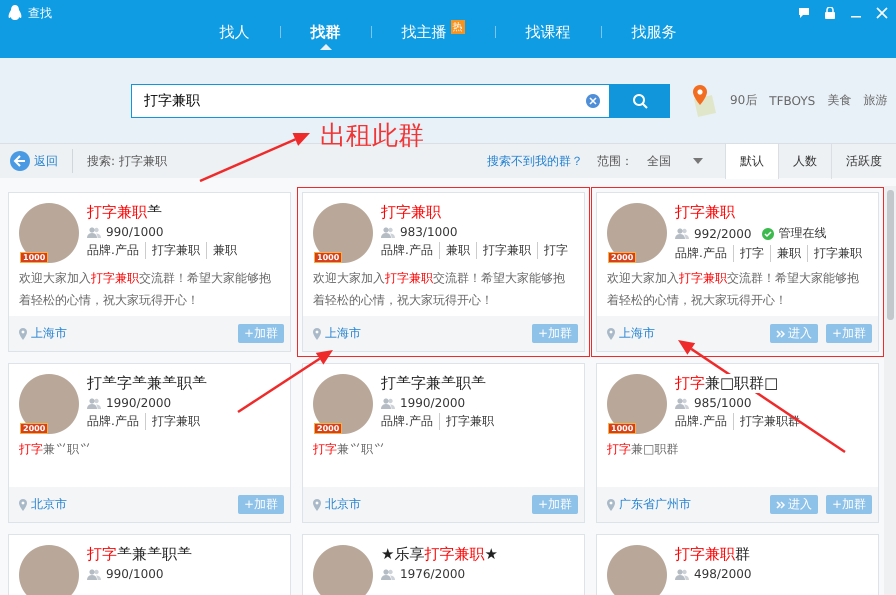  I want to click on group-name: 打⺷字⺷兼⺷职⺷, so click(147, 383).